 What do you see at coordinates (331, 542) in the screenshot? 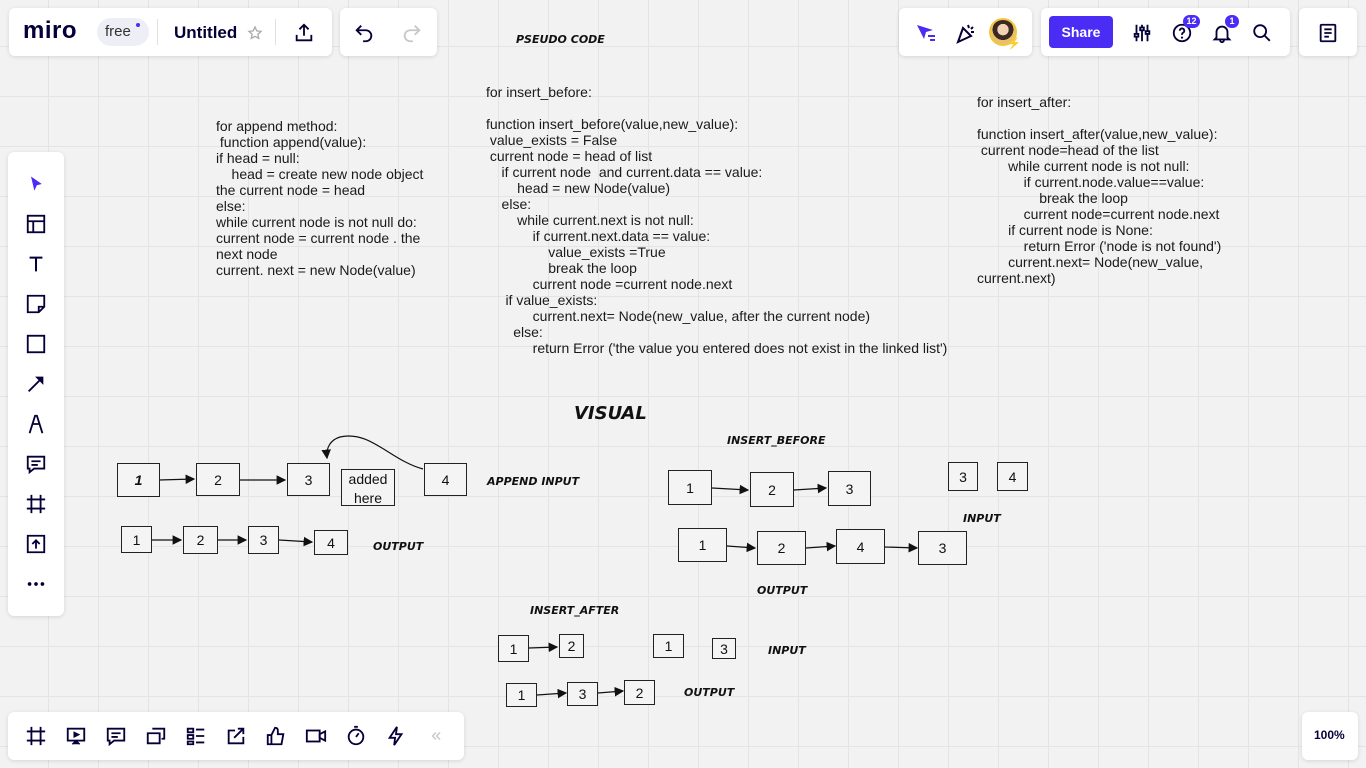
I see `append-output-node: 4` at bounding box center [331, 542].